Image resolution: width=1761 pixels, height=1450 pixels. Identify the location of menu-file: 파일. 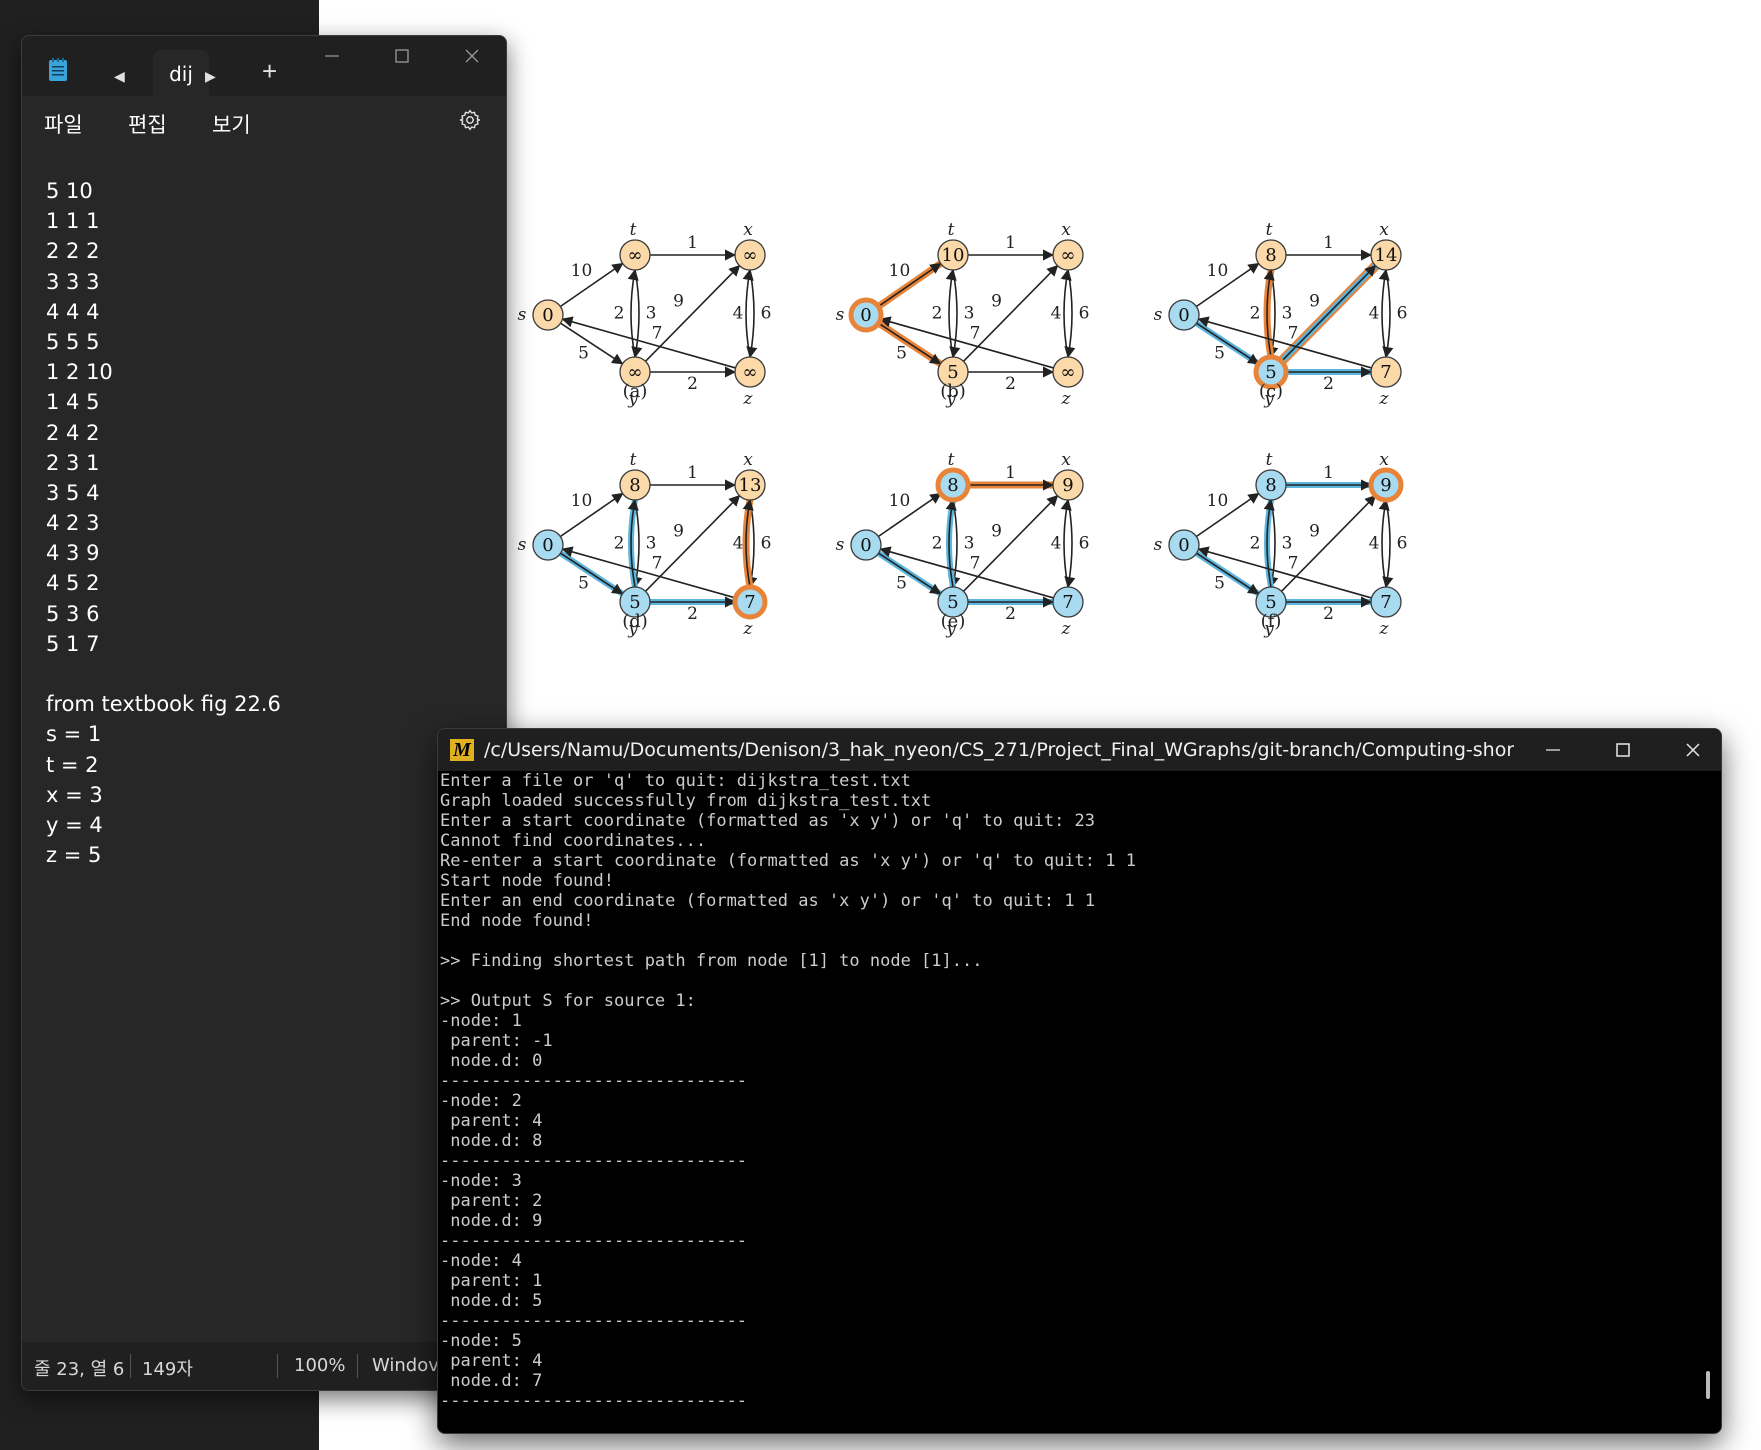
(63, 124).